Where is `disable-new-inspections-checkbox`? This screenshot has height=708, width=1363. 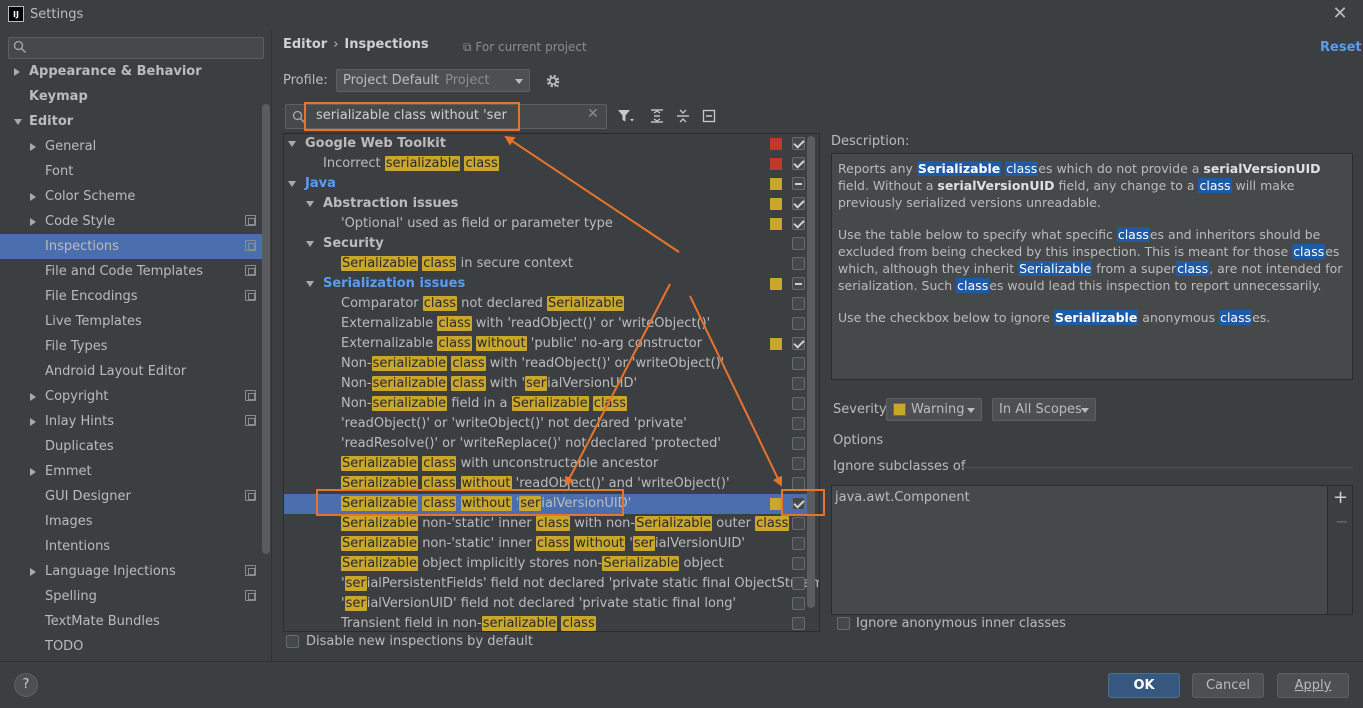 disable-new-inspections-checkbox is located at coordinates (292, 641).